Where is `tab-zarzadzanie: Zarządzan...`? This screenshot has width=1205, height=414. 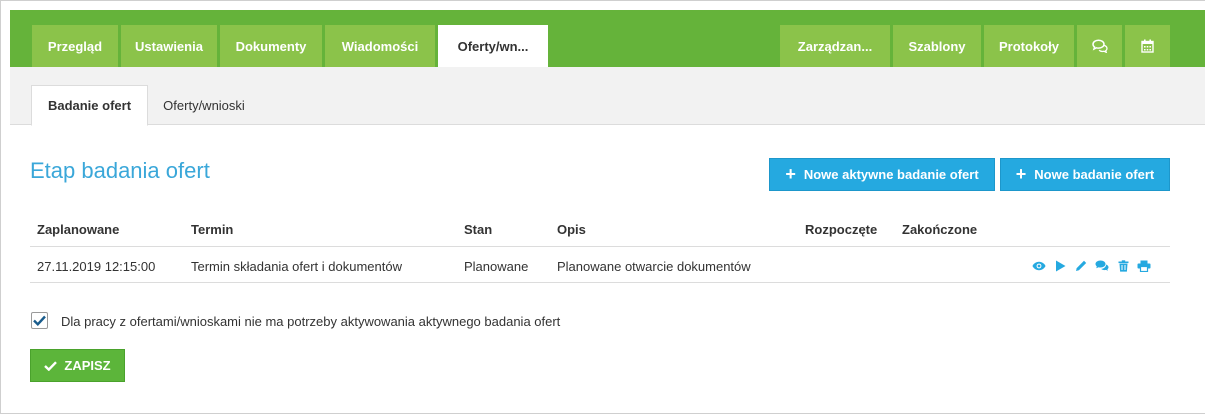
tab-zarzadzanie: Zarządzan... is located at coordinates (835, 46).